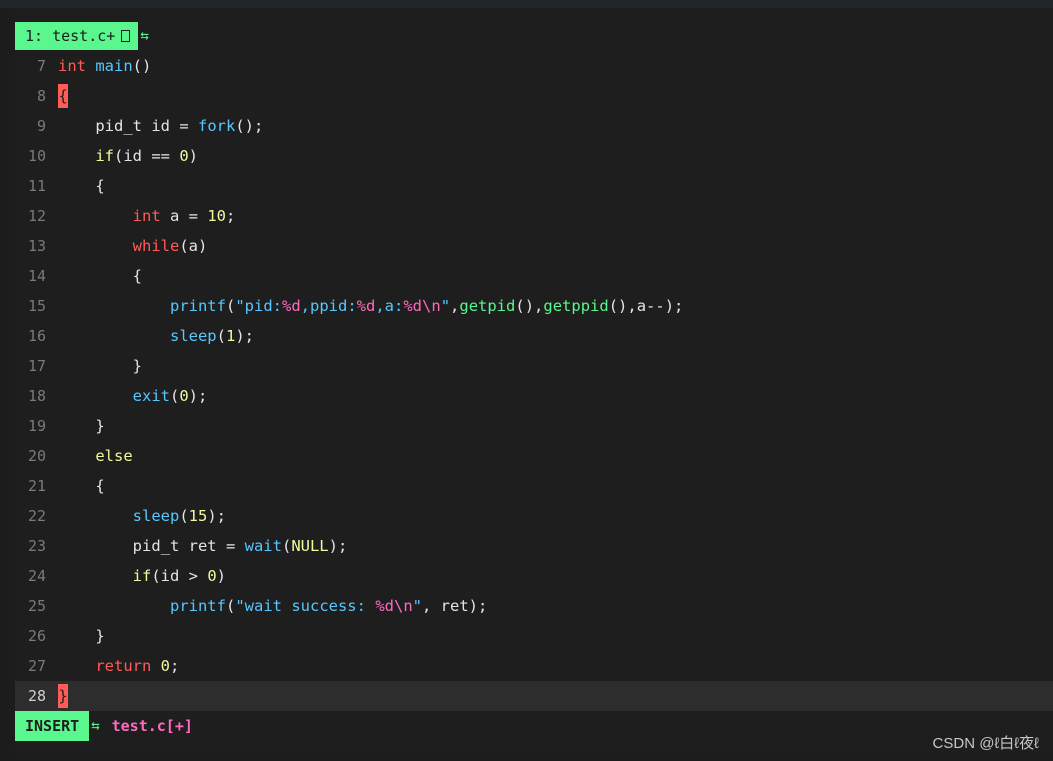 Image resolution: width=1053 pixels, height=761 pixels. I want to click on code-line-20: 20 else, so click(534, 456).